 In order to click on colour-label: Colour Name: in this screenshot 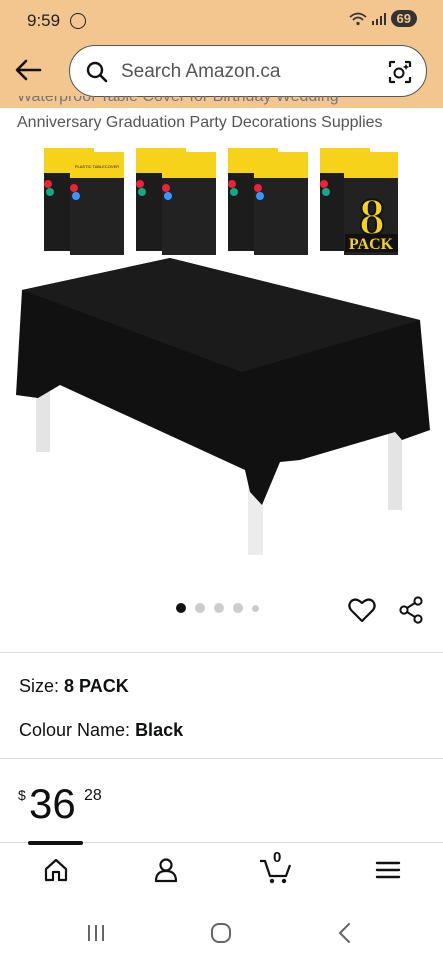, I will do `click(75, 730)`.